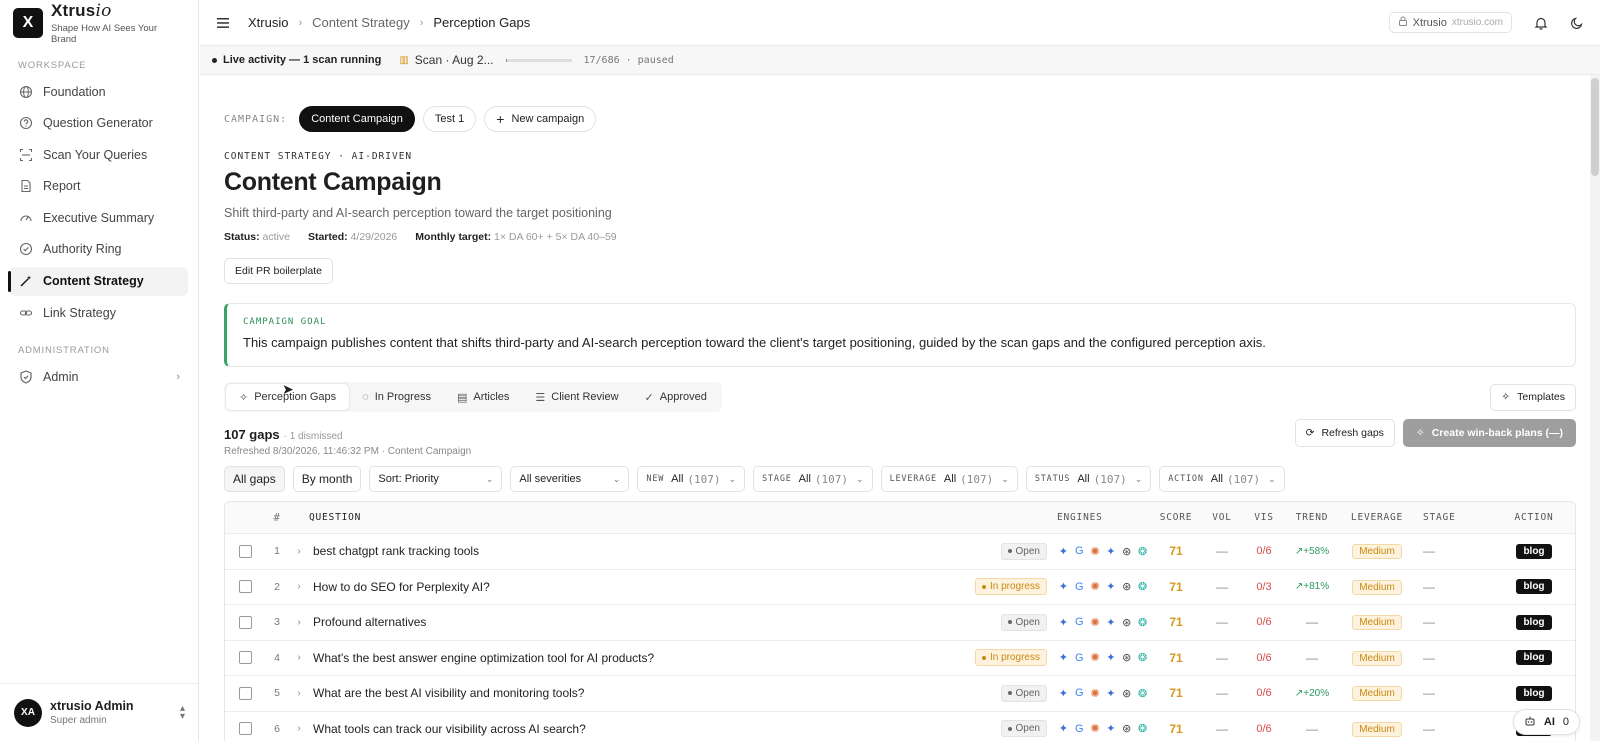 This screenshot has width=1600, height=741. Describe the element at coordinates (1264, 517) in the screenshot. I see `col-vis: VIS` at that location.